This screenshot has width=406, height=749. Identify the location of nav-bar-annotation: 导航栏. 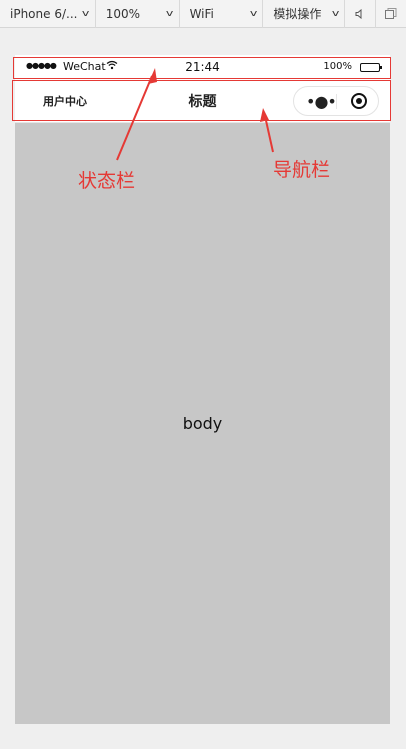
(302, 170).